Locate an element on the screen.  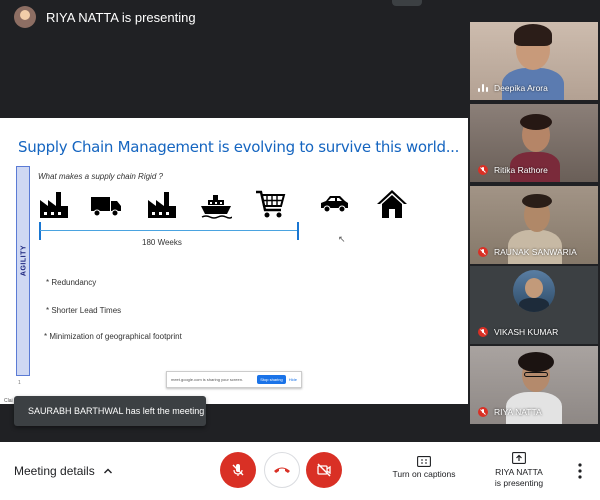
left-meeting-toast: SAURABH BARTHWAL has left the meeting is located at coordinates (110, 411).